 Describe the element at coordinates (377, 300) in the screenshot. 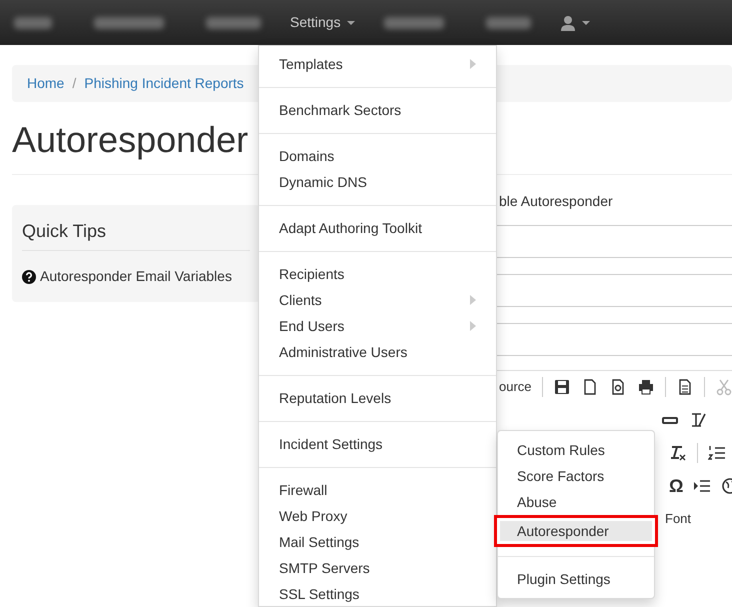

I see `menu-item: Clients` at that location.